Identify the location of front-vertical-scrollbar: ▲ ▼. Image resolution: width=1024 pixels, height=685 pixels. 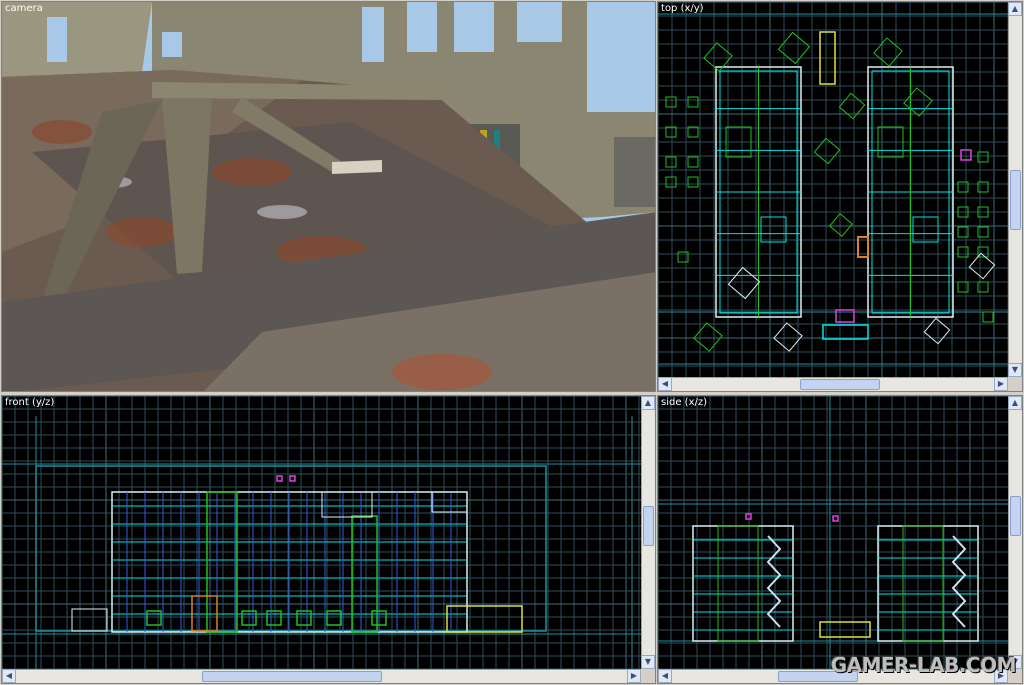
(648, 532).